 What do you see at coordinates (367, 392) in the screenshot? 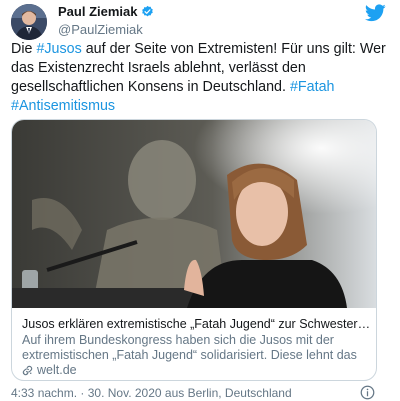
I see `info-icon` at bounding box center [367, 392].